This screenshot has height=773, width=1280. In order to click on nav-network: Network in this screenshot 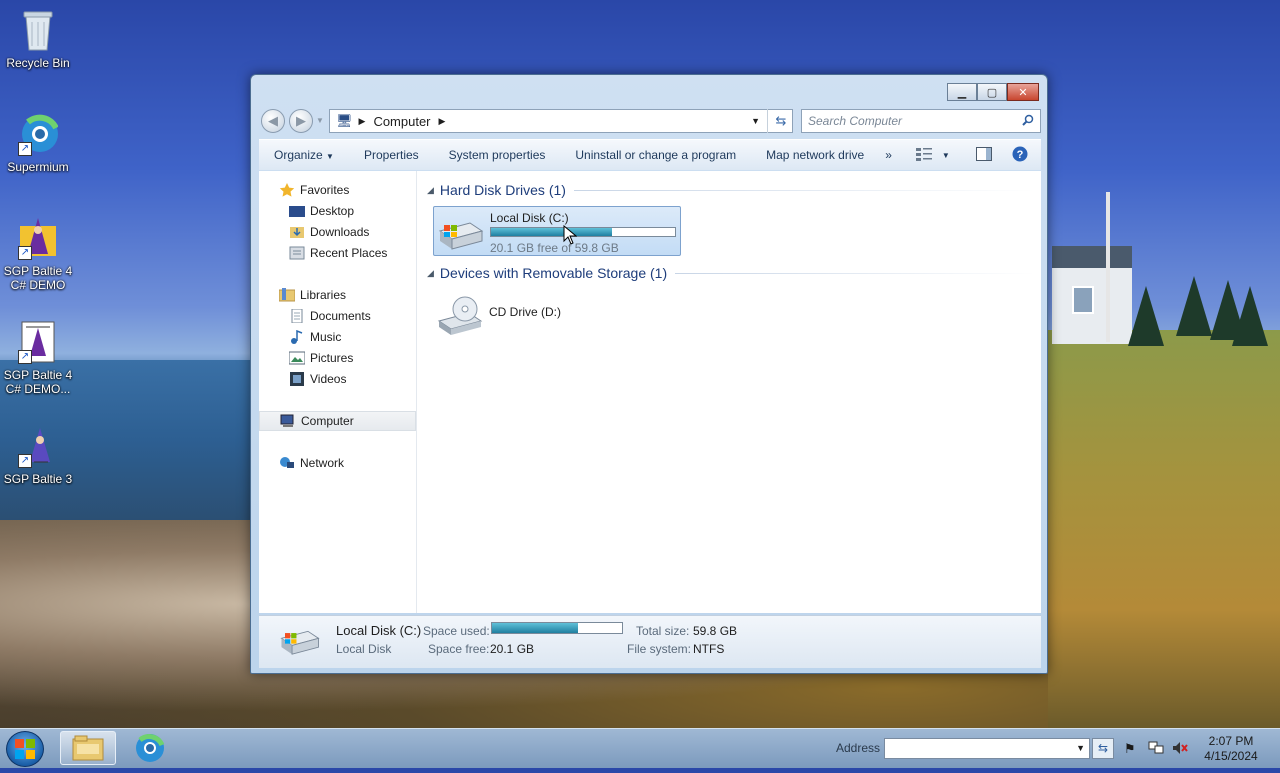, I will do `click(347, 463)`.